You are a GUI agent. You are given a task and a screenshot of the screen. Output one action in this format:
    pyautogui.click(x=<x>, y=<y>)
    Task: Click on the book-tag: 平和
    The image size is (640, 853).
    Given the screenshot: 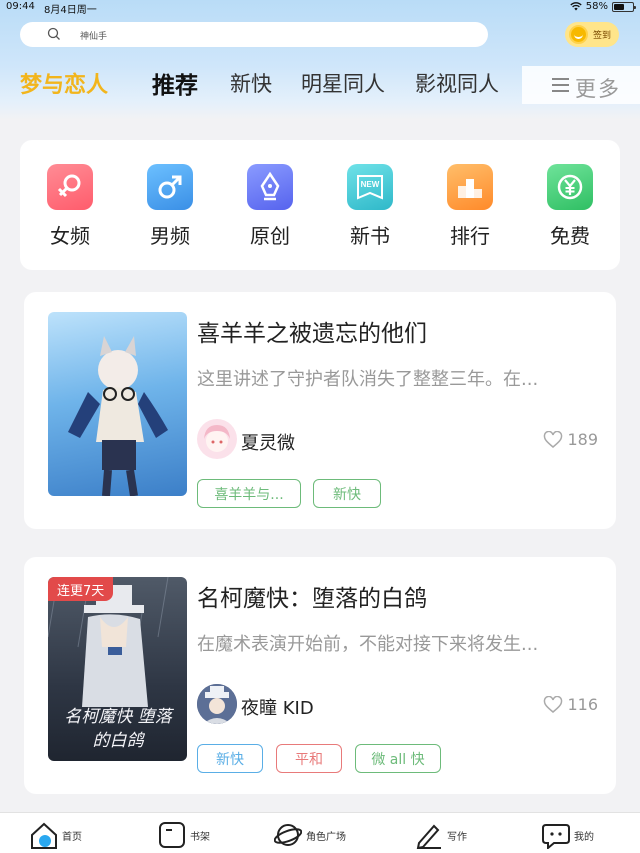 What is the action you would take?
    pyautogui.click(x=309, y=758)
    